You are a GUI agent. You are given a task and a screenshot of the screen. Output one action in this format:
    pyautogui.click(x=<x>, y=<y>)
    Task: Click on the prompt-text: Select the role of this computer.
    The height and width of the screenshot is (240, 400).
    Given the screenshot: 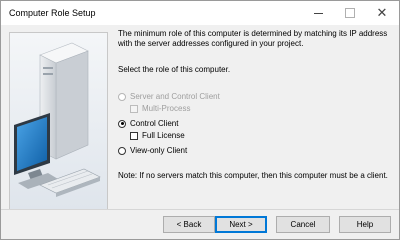 What is the action you would take?
    pyautogui.click(x=174, y=69)
    